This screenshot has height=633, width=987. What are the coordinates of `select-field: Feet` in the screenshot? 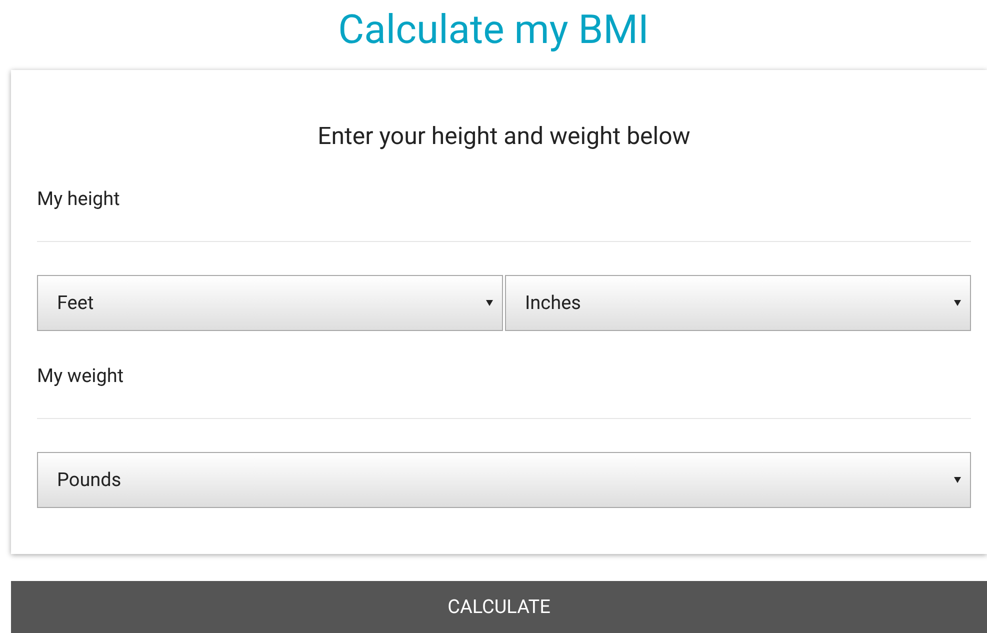 It's located at (270, 303).